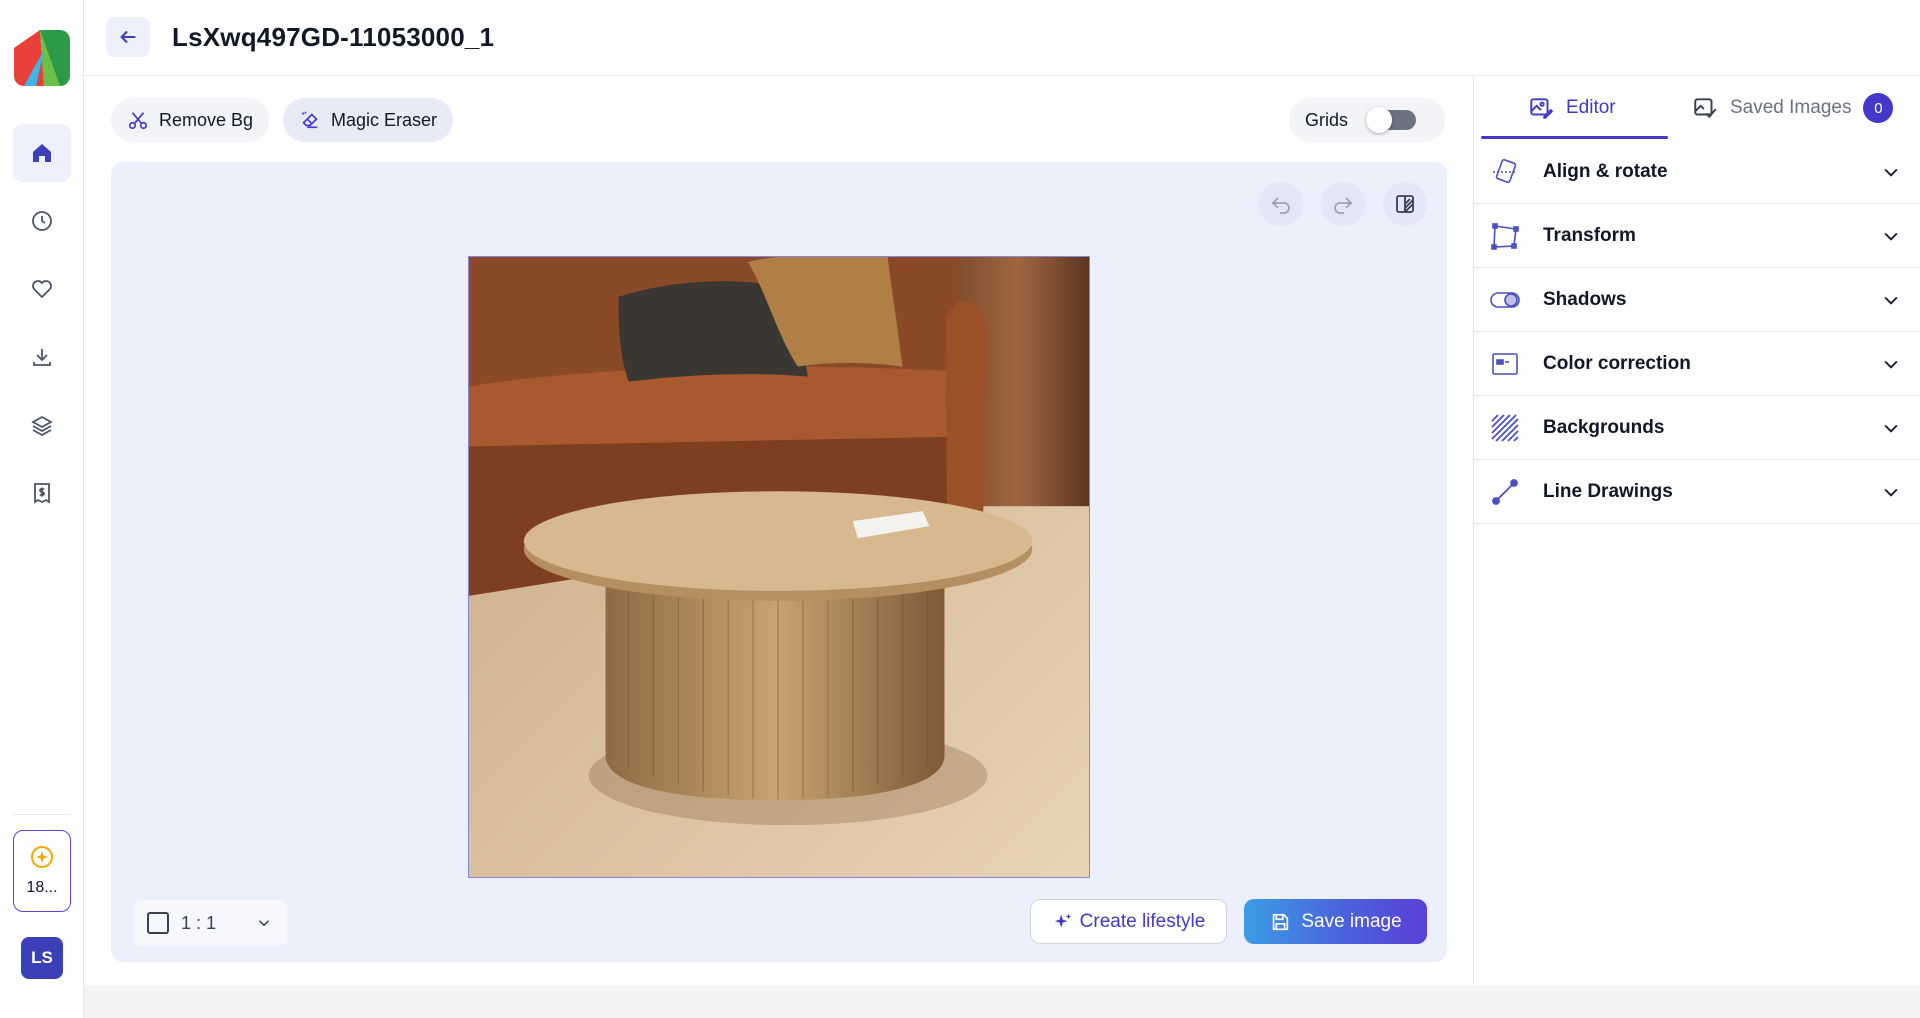 Image resolution: width=1920 pixels, height=1018 pixels. I want to click on nav-billing, so click(42, 493).